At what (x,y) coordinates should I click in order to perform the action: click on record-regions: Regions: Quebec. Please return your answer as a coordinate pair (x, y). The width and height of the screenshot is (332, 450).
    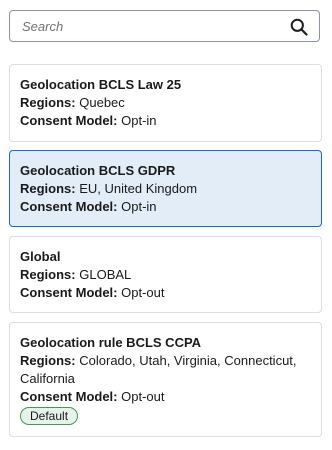
    Looking at the image, I should click on (165, 103).